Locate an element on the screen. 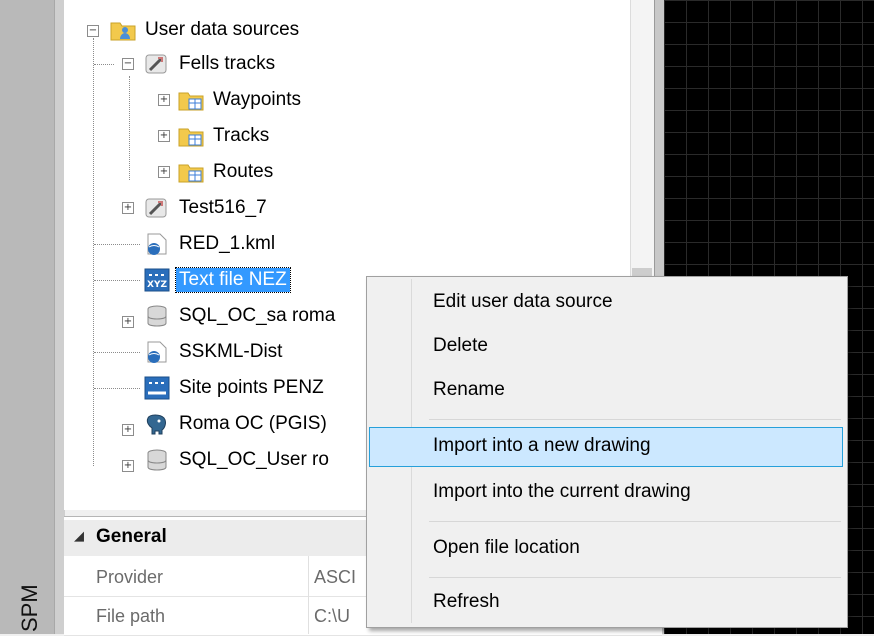  menu-item-edit-user-data-source: Edit user data source is located at coordinates (606, 303).